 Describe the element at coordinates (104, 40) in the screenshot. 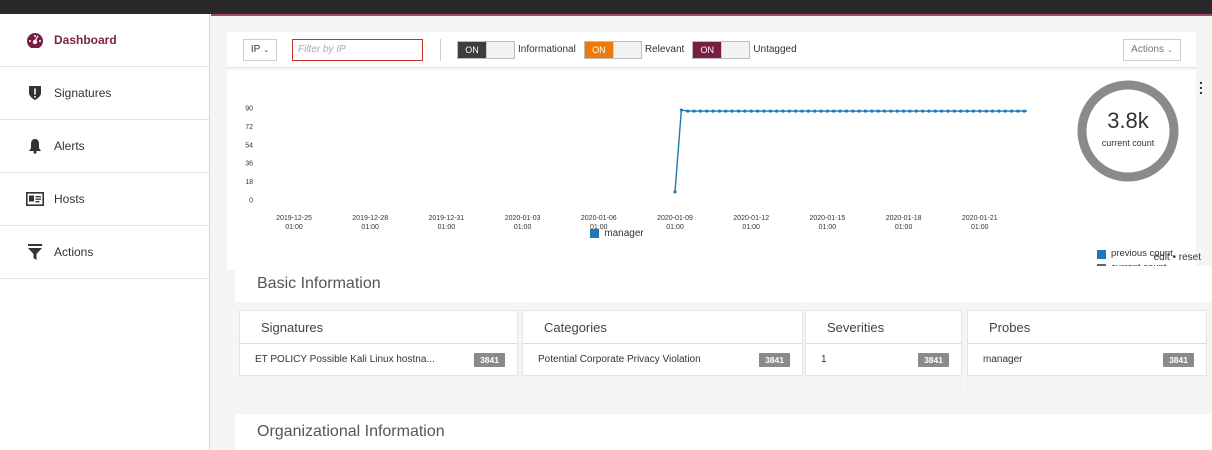

I see `sidebar-item-dashboard: Dashboard` at that location.